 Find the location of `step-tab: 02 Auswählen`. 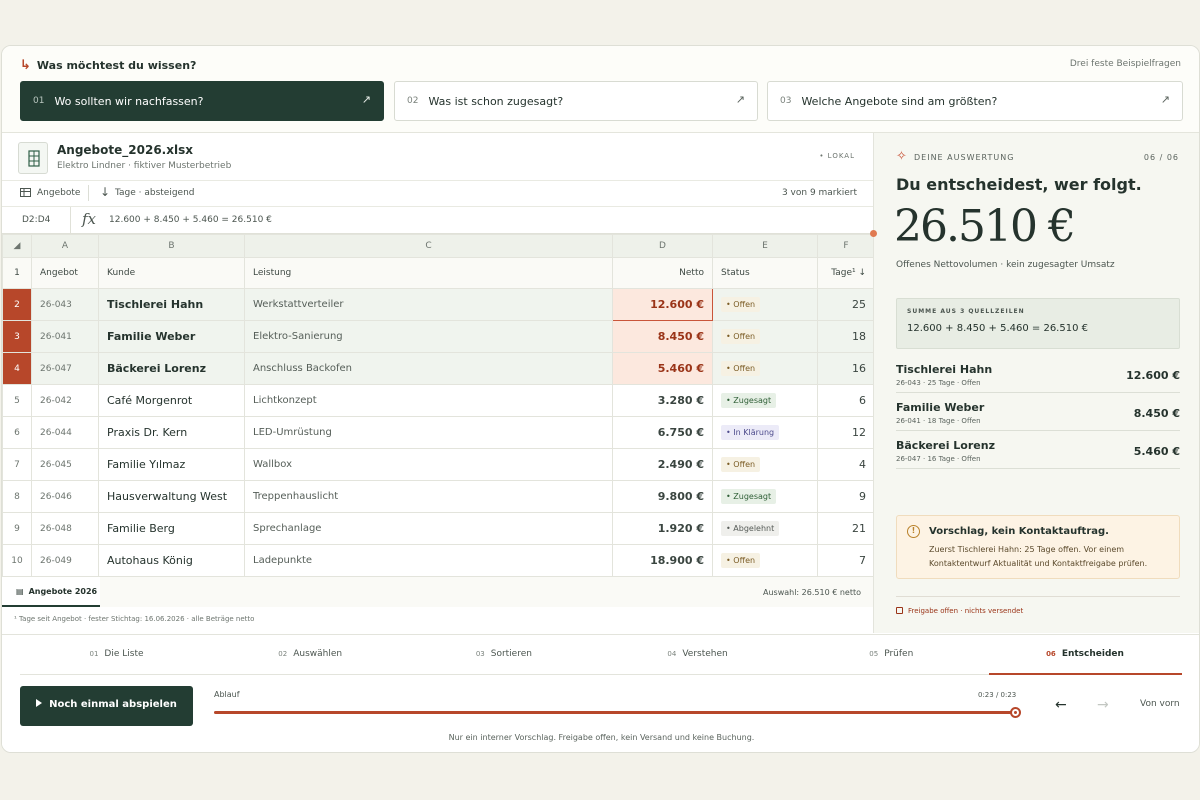

step-tab: 02 Auswählen is located at coordinates (310, 655).